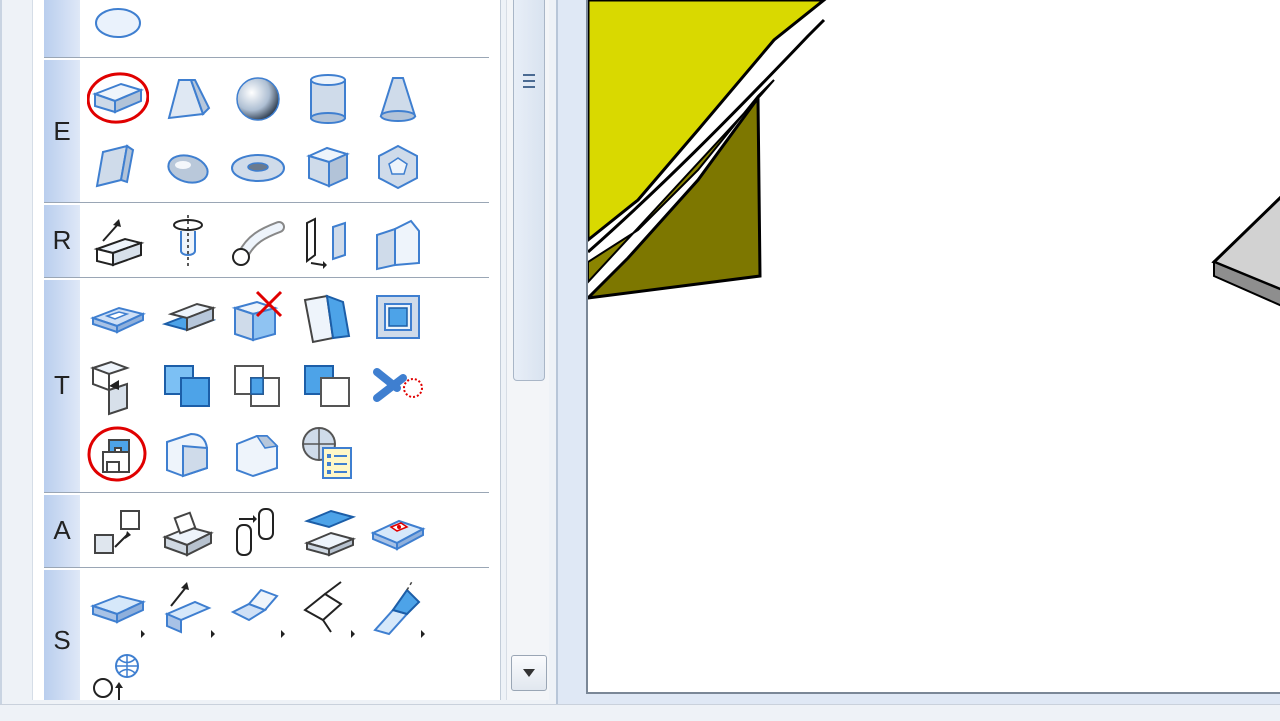  What do you see at coordinates (62, 530) in the screenshot?
I see `group-label-a: A` at bounding box center [62, 530].